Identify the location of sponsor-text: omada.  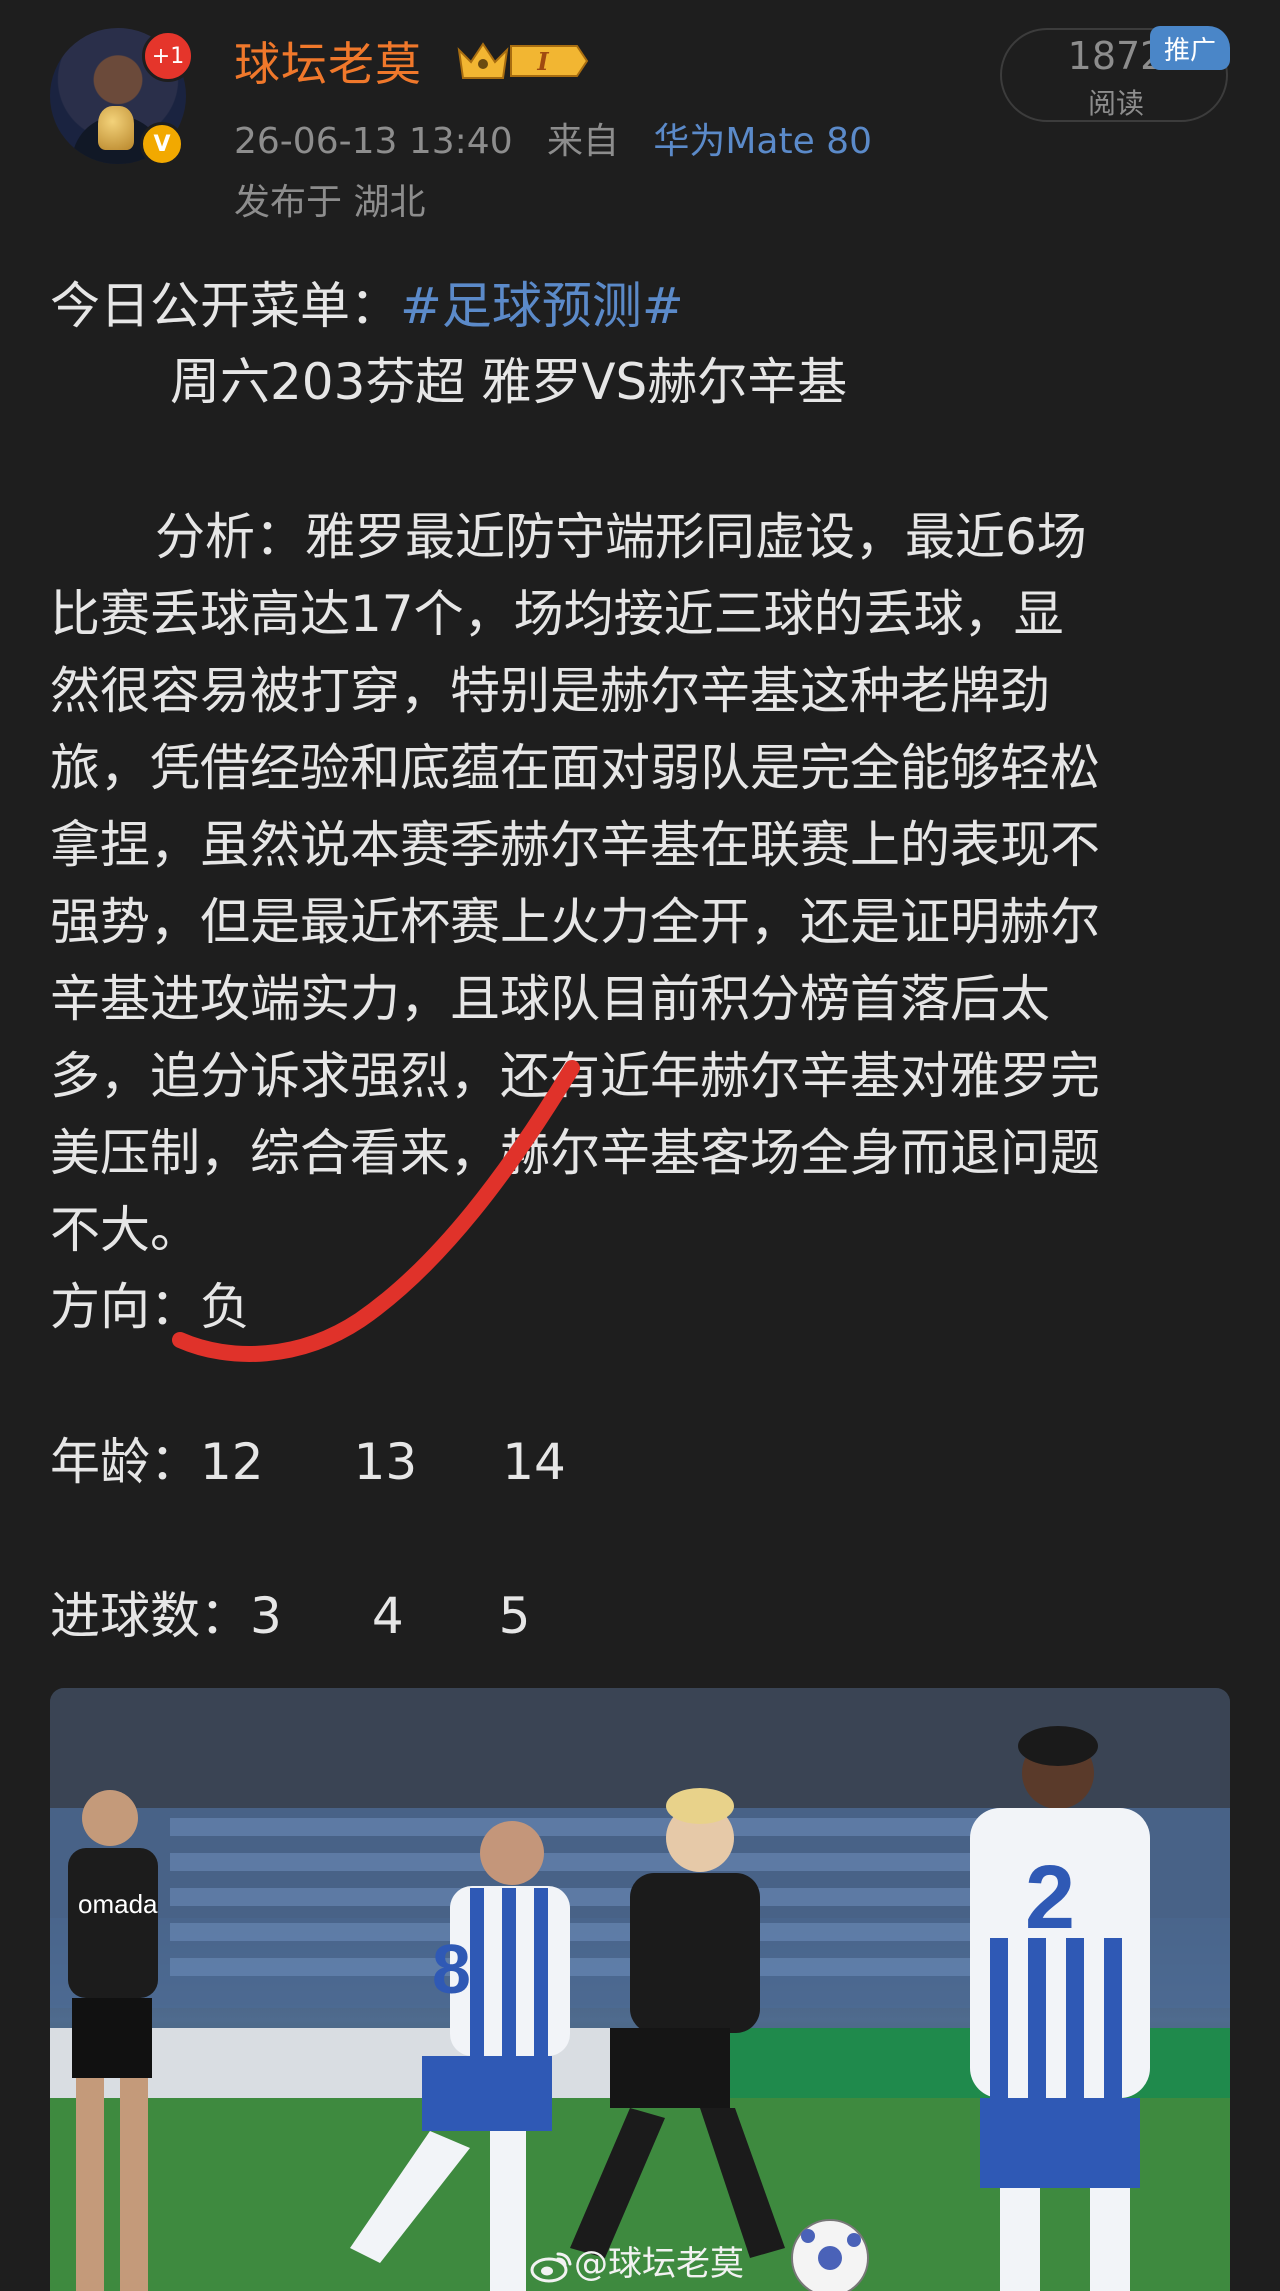
(118, 1904).